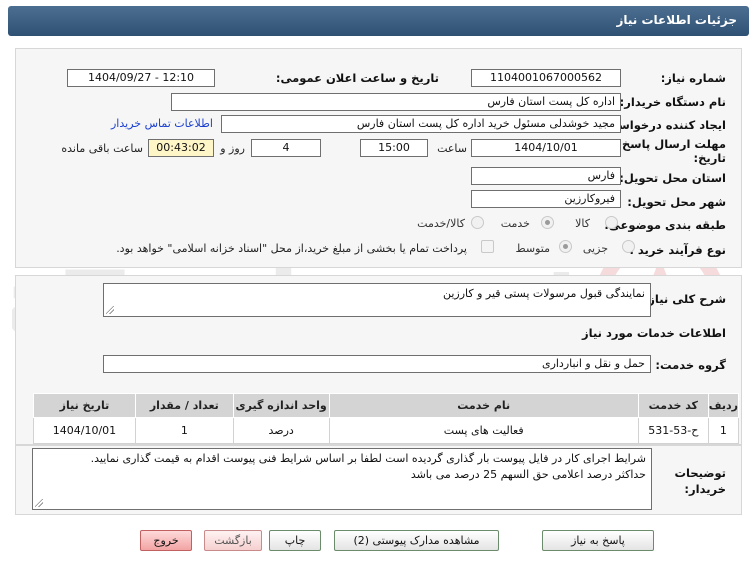 This screenshot has width=755, height=566. I want to click on view-attachments-button: مشاهده مدارک پیوستی (2), so click(416, 540).